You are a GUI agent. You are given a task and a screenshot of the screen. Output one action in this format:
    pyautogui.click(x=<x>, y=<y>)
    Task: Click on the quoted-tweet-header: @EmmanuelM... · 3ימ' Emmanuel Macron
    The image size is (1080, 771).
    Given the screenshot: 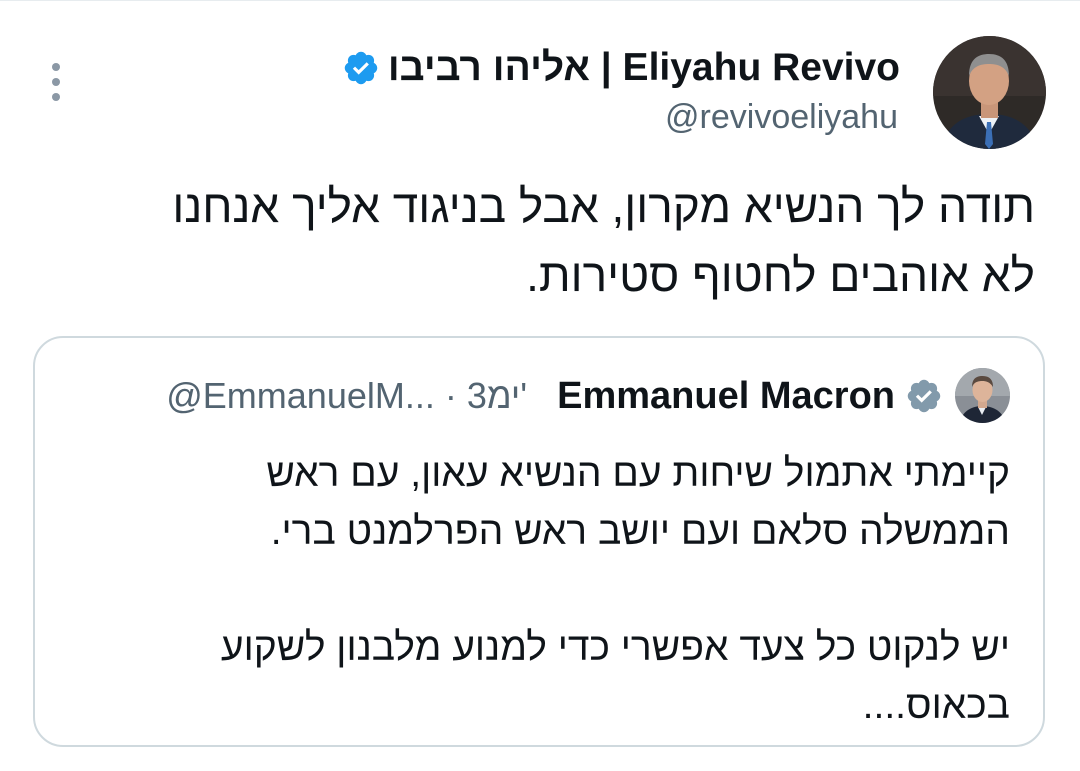 What is the action you would take?
    pyautogui.click(x=554, y=396)
    